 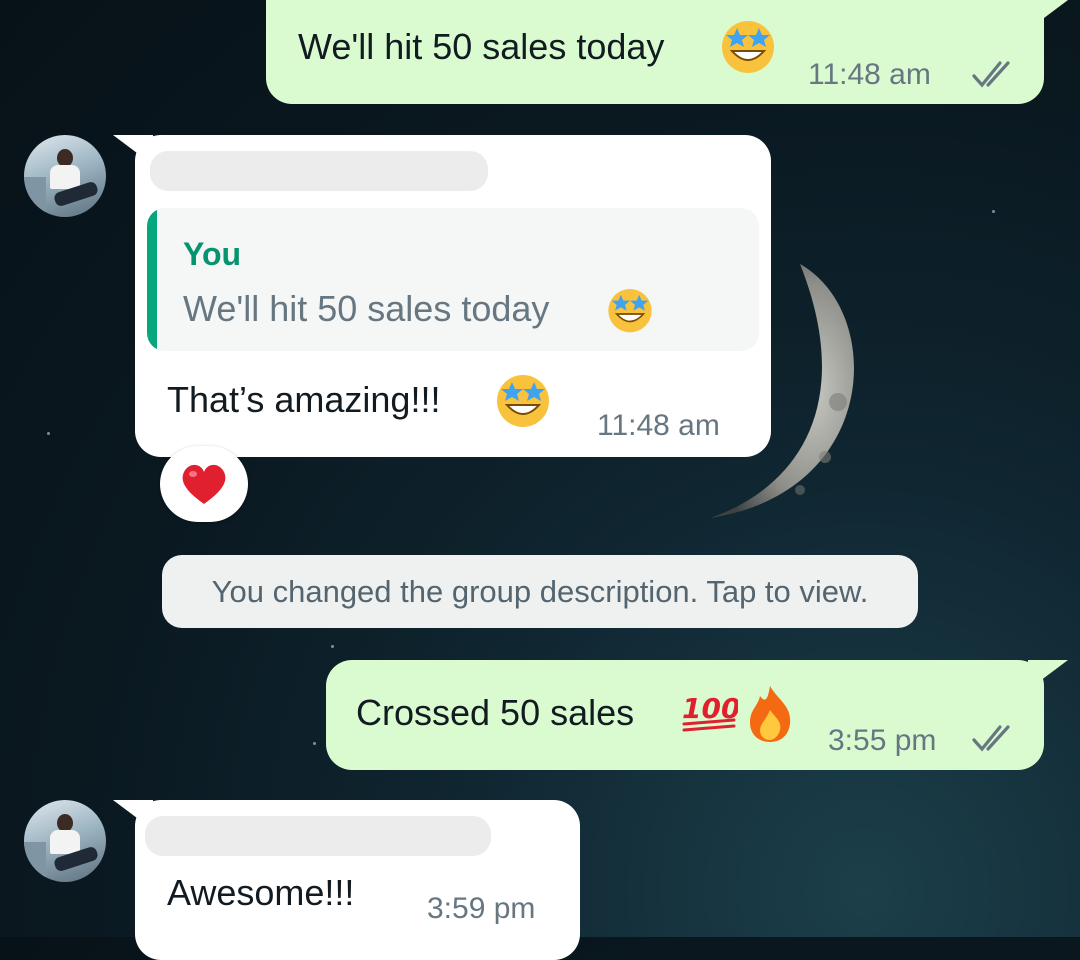 What do you see at coordinates (710, 712) in the screenshot?
I see `hundred-points-icon: 100` at bounding box center [710, 712].